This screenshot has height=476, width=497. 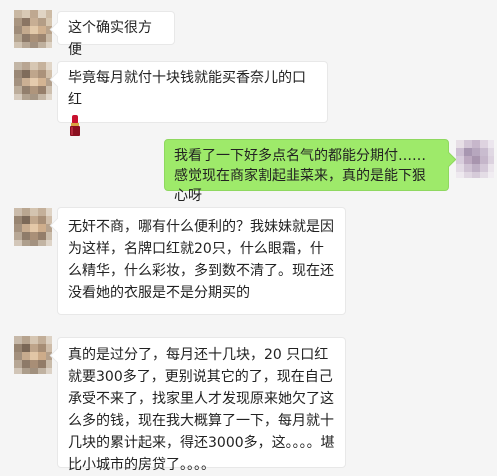 I want to click on message-bubble-outgoing: 我看了一下好多点名气的都能分期付……感觉现在商家割起韭菜来，真的是能下狠心呀, so click(x=306, y=171).